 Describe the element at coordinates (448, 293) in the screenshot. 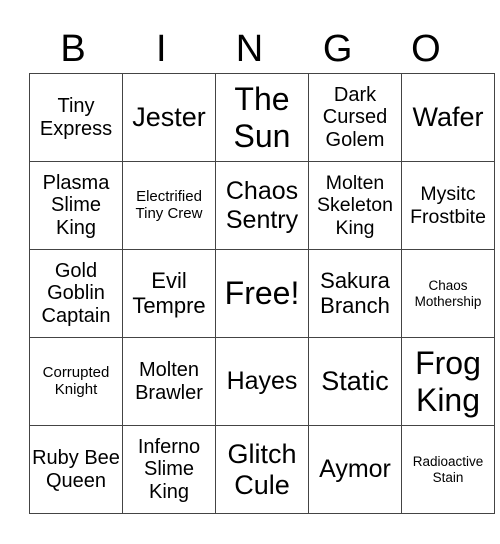

I see `bingo-cell: Chaos Mothership` at that location.